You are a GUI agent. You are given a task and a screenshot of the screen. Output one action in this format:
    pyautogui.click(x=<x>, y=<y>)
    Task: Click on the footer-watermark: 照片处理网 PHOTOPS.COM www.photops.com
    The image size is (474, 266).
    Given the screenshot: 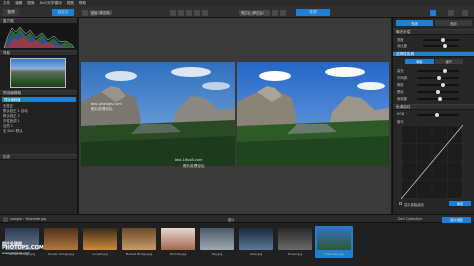 What is the action you would take?
    pyautogui.click(x=23, y=248)
    